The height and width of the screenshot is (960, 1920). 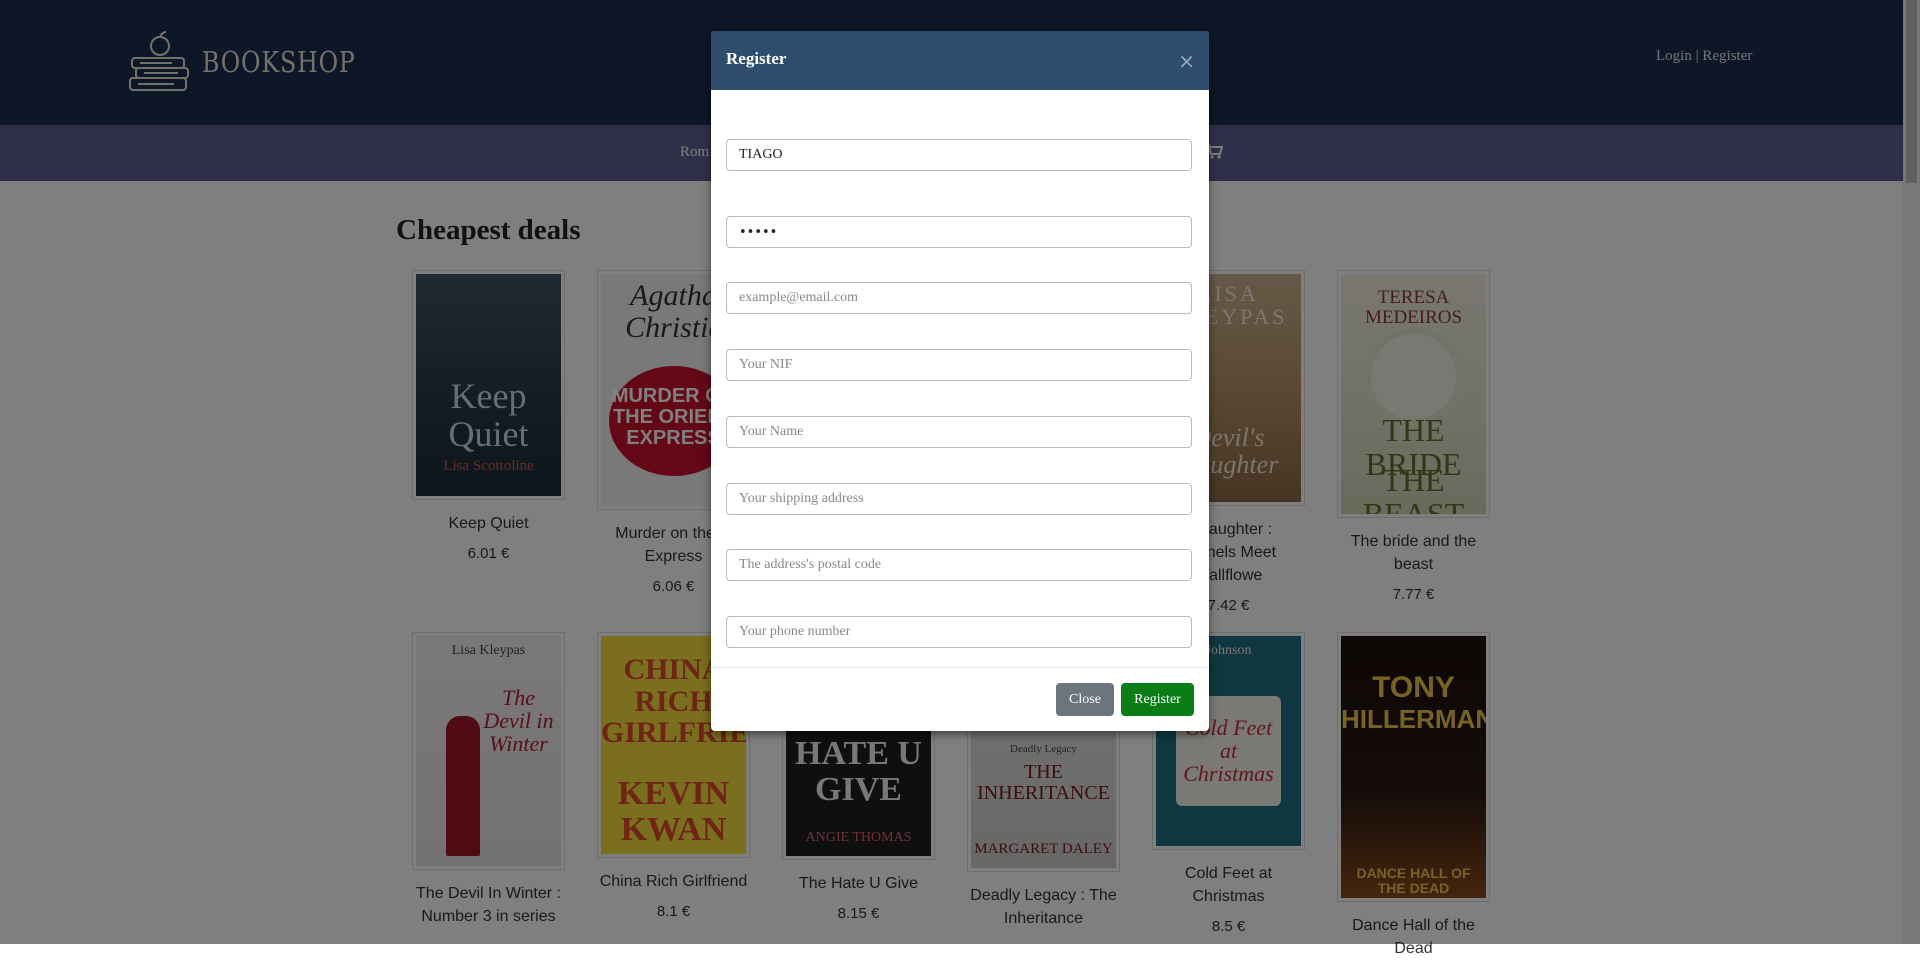 I want to click on phone-input, so click(x=959, y=632).